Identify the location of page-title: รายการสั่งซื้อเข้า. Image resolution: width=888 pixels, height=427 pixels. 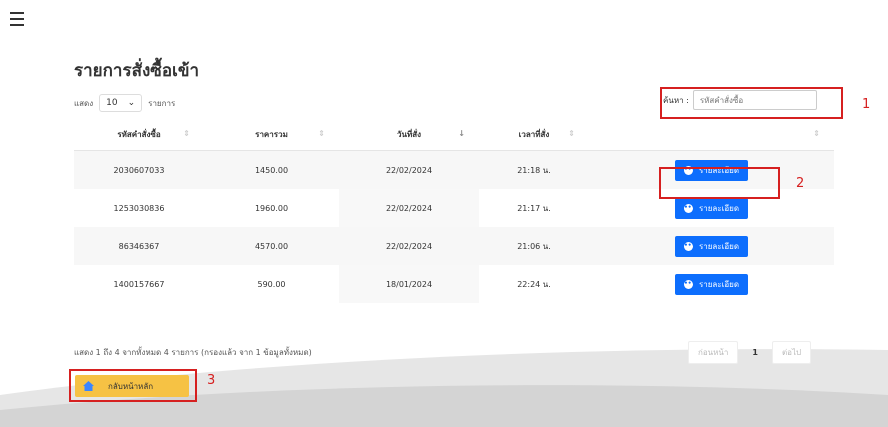
(137, 71).